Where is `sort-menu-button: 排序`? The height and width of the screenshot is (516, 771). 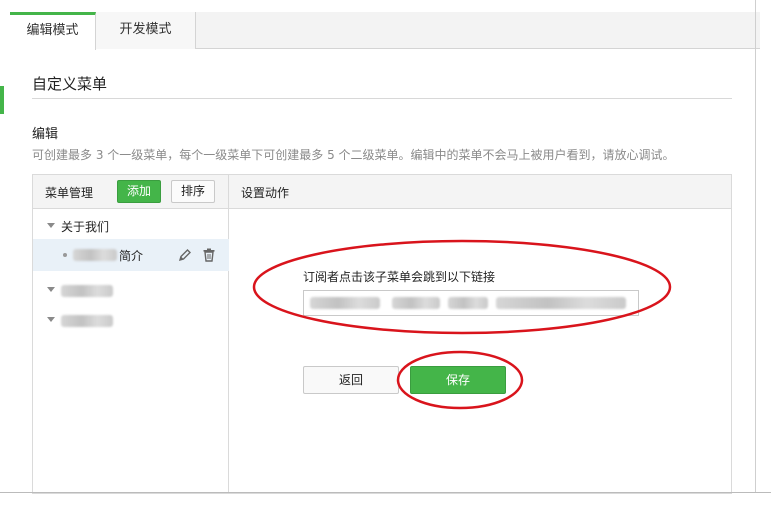
sort-menu-button: 排序 is located at coordinates (193, 191).